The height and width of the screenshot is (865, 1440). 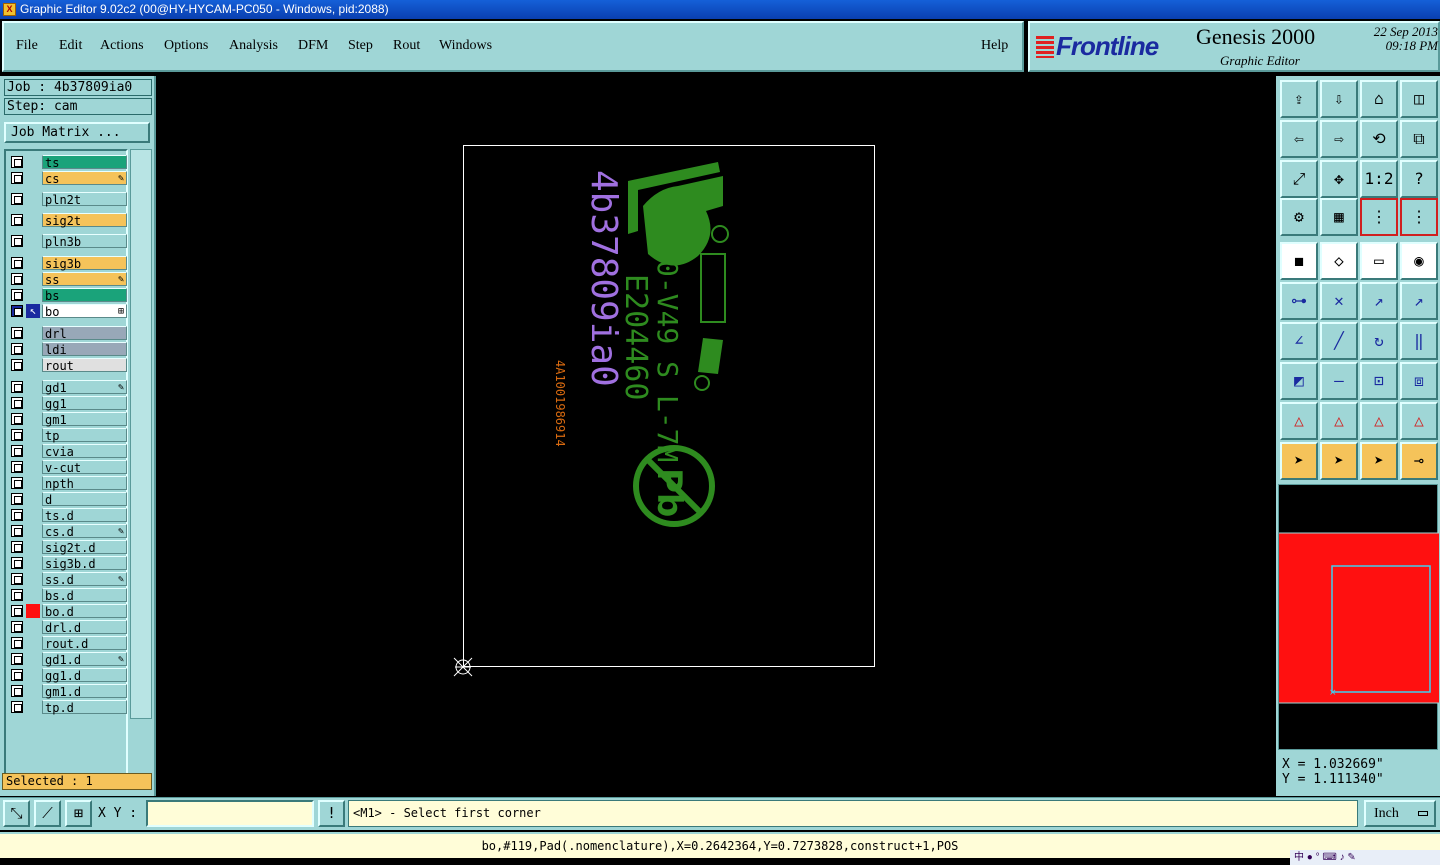 I want to click on layer-row-cs: cs ✎, so click(x=68, y=178).